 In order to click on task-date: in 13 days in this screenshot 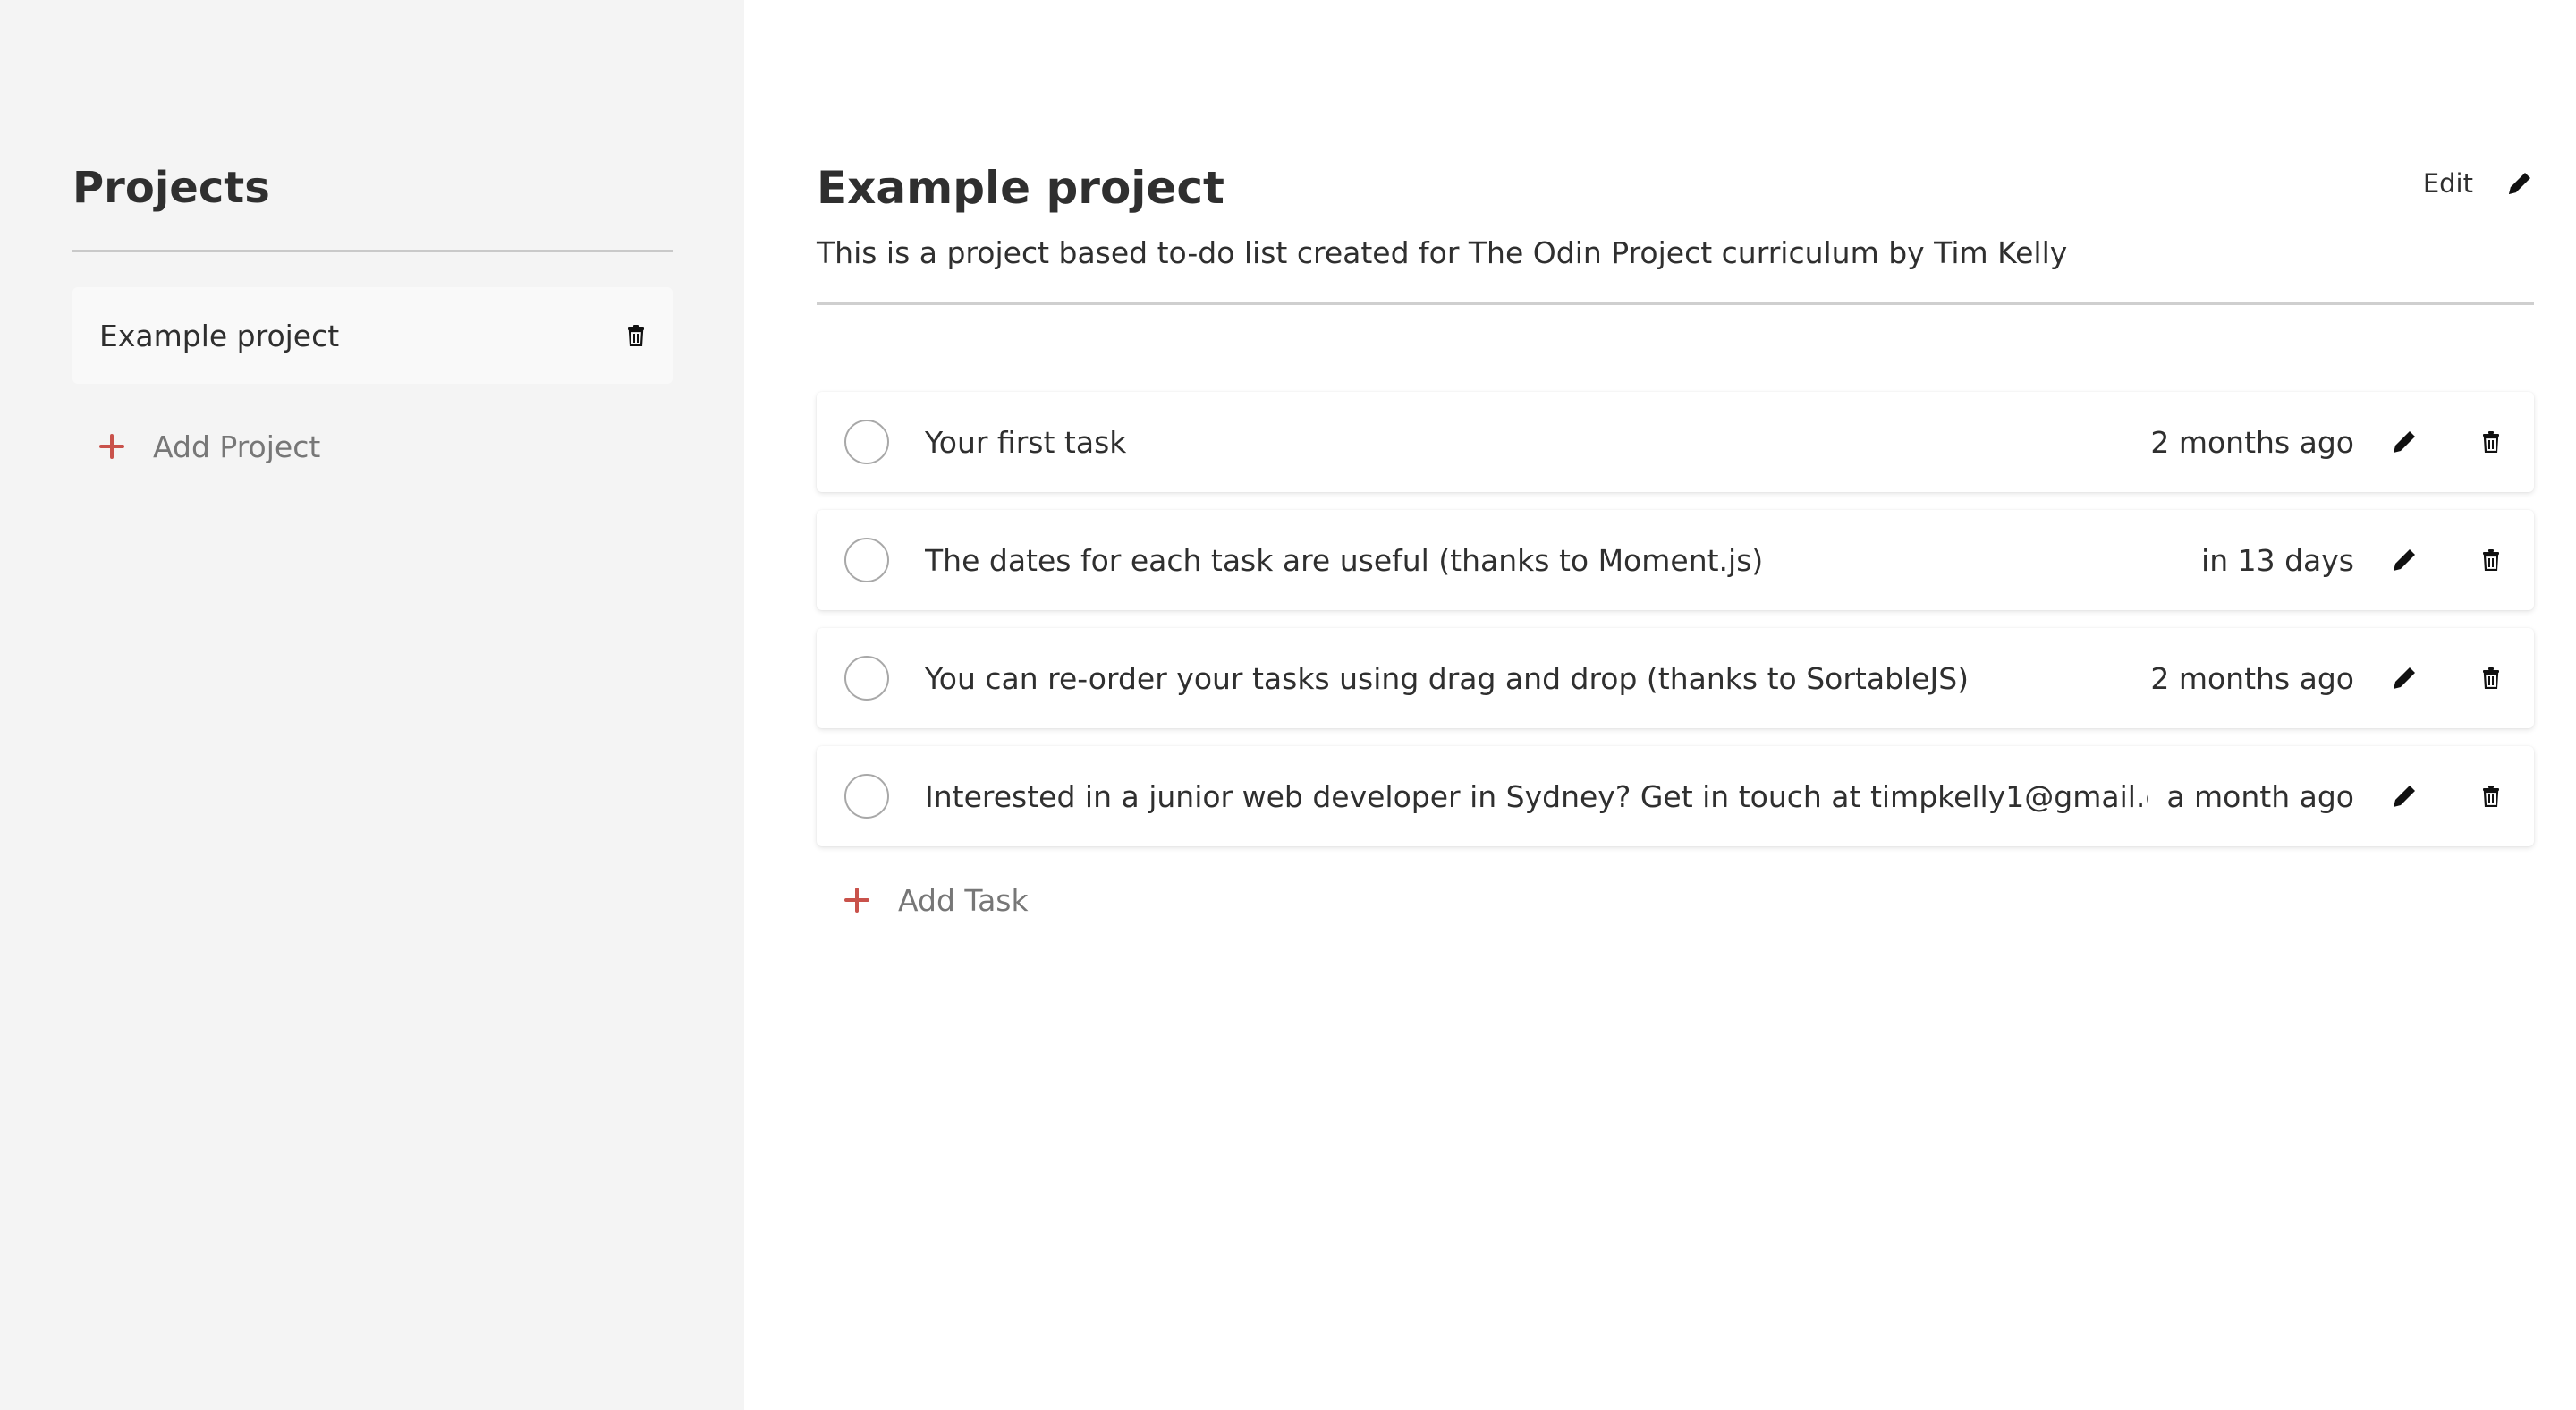, I will do `click(2277, 560)`.